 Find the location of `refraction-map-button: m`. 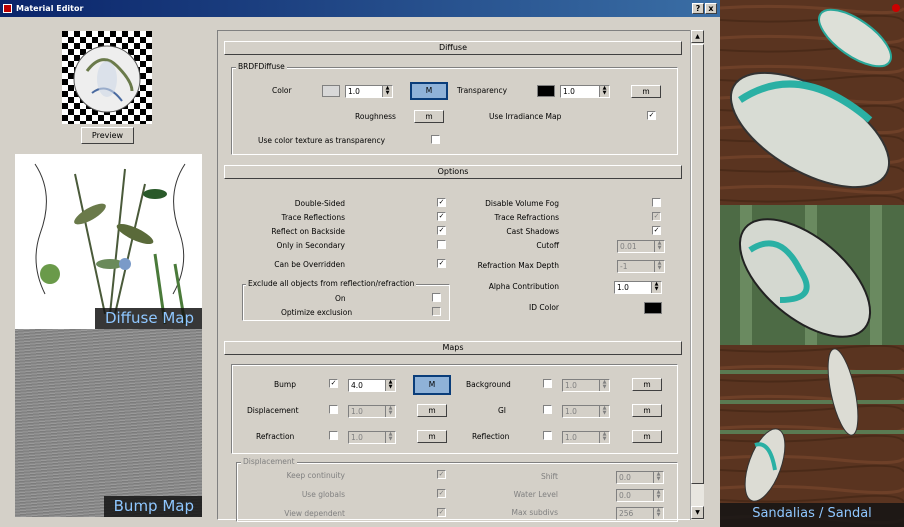

refraction-map-button: m is located at coordinates (432, 436).